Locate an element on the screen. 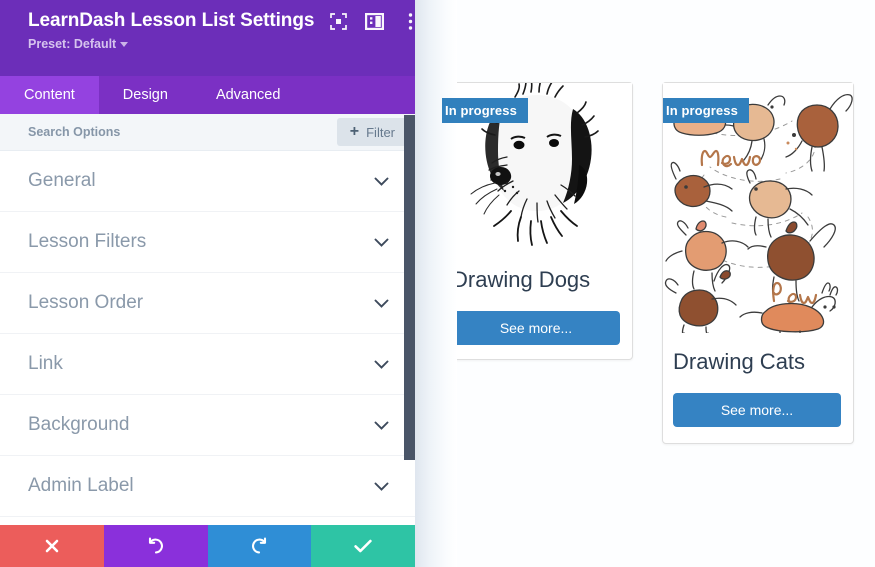 The height and width of the screenshot is (567, 875). save-button is located at coordinates (363, 546).